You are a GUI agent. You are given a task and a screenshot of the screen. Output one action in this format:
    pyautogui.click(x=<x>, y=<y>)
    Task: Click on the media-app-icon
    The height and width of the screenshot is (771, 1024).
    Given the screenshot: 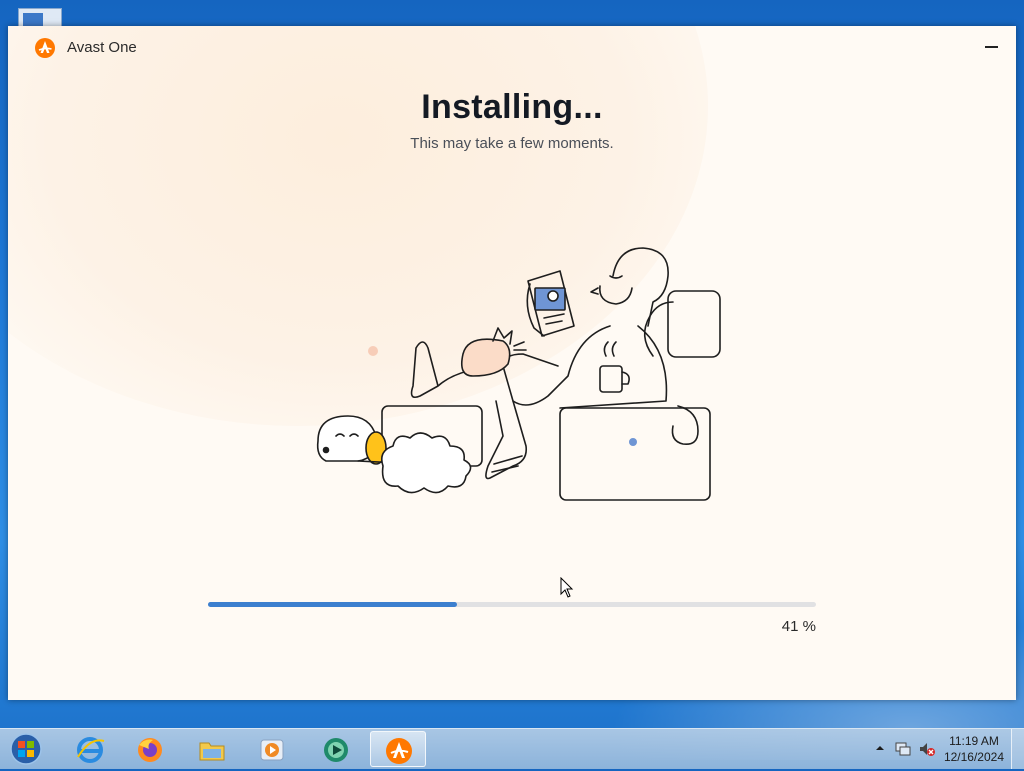 What is the action you would take?
    pyautogui.click(x=336, y=750)
    